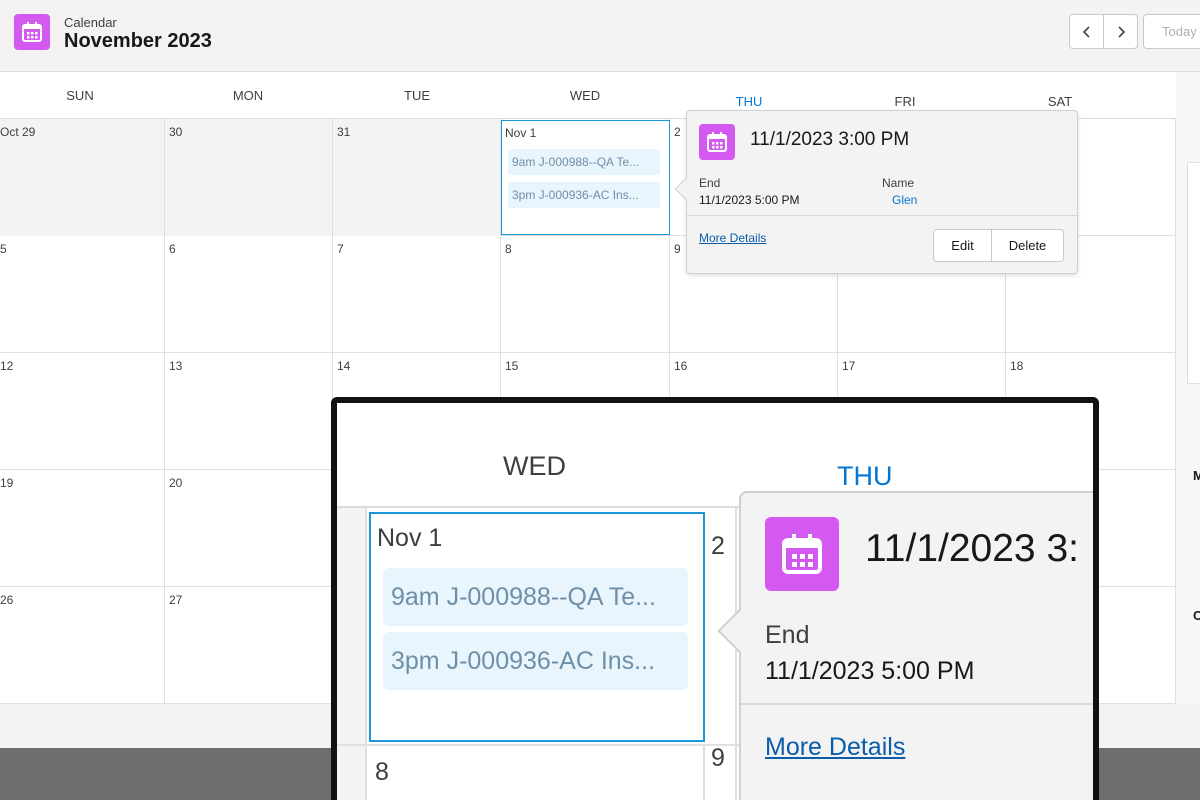  Describe the element at coordinates (176, 483) in the screenshot. I see `day-number: 20` at that location.